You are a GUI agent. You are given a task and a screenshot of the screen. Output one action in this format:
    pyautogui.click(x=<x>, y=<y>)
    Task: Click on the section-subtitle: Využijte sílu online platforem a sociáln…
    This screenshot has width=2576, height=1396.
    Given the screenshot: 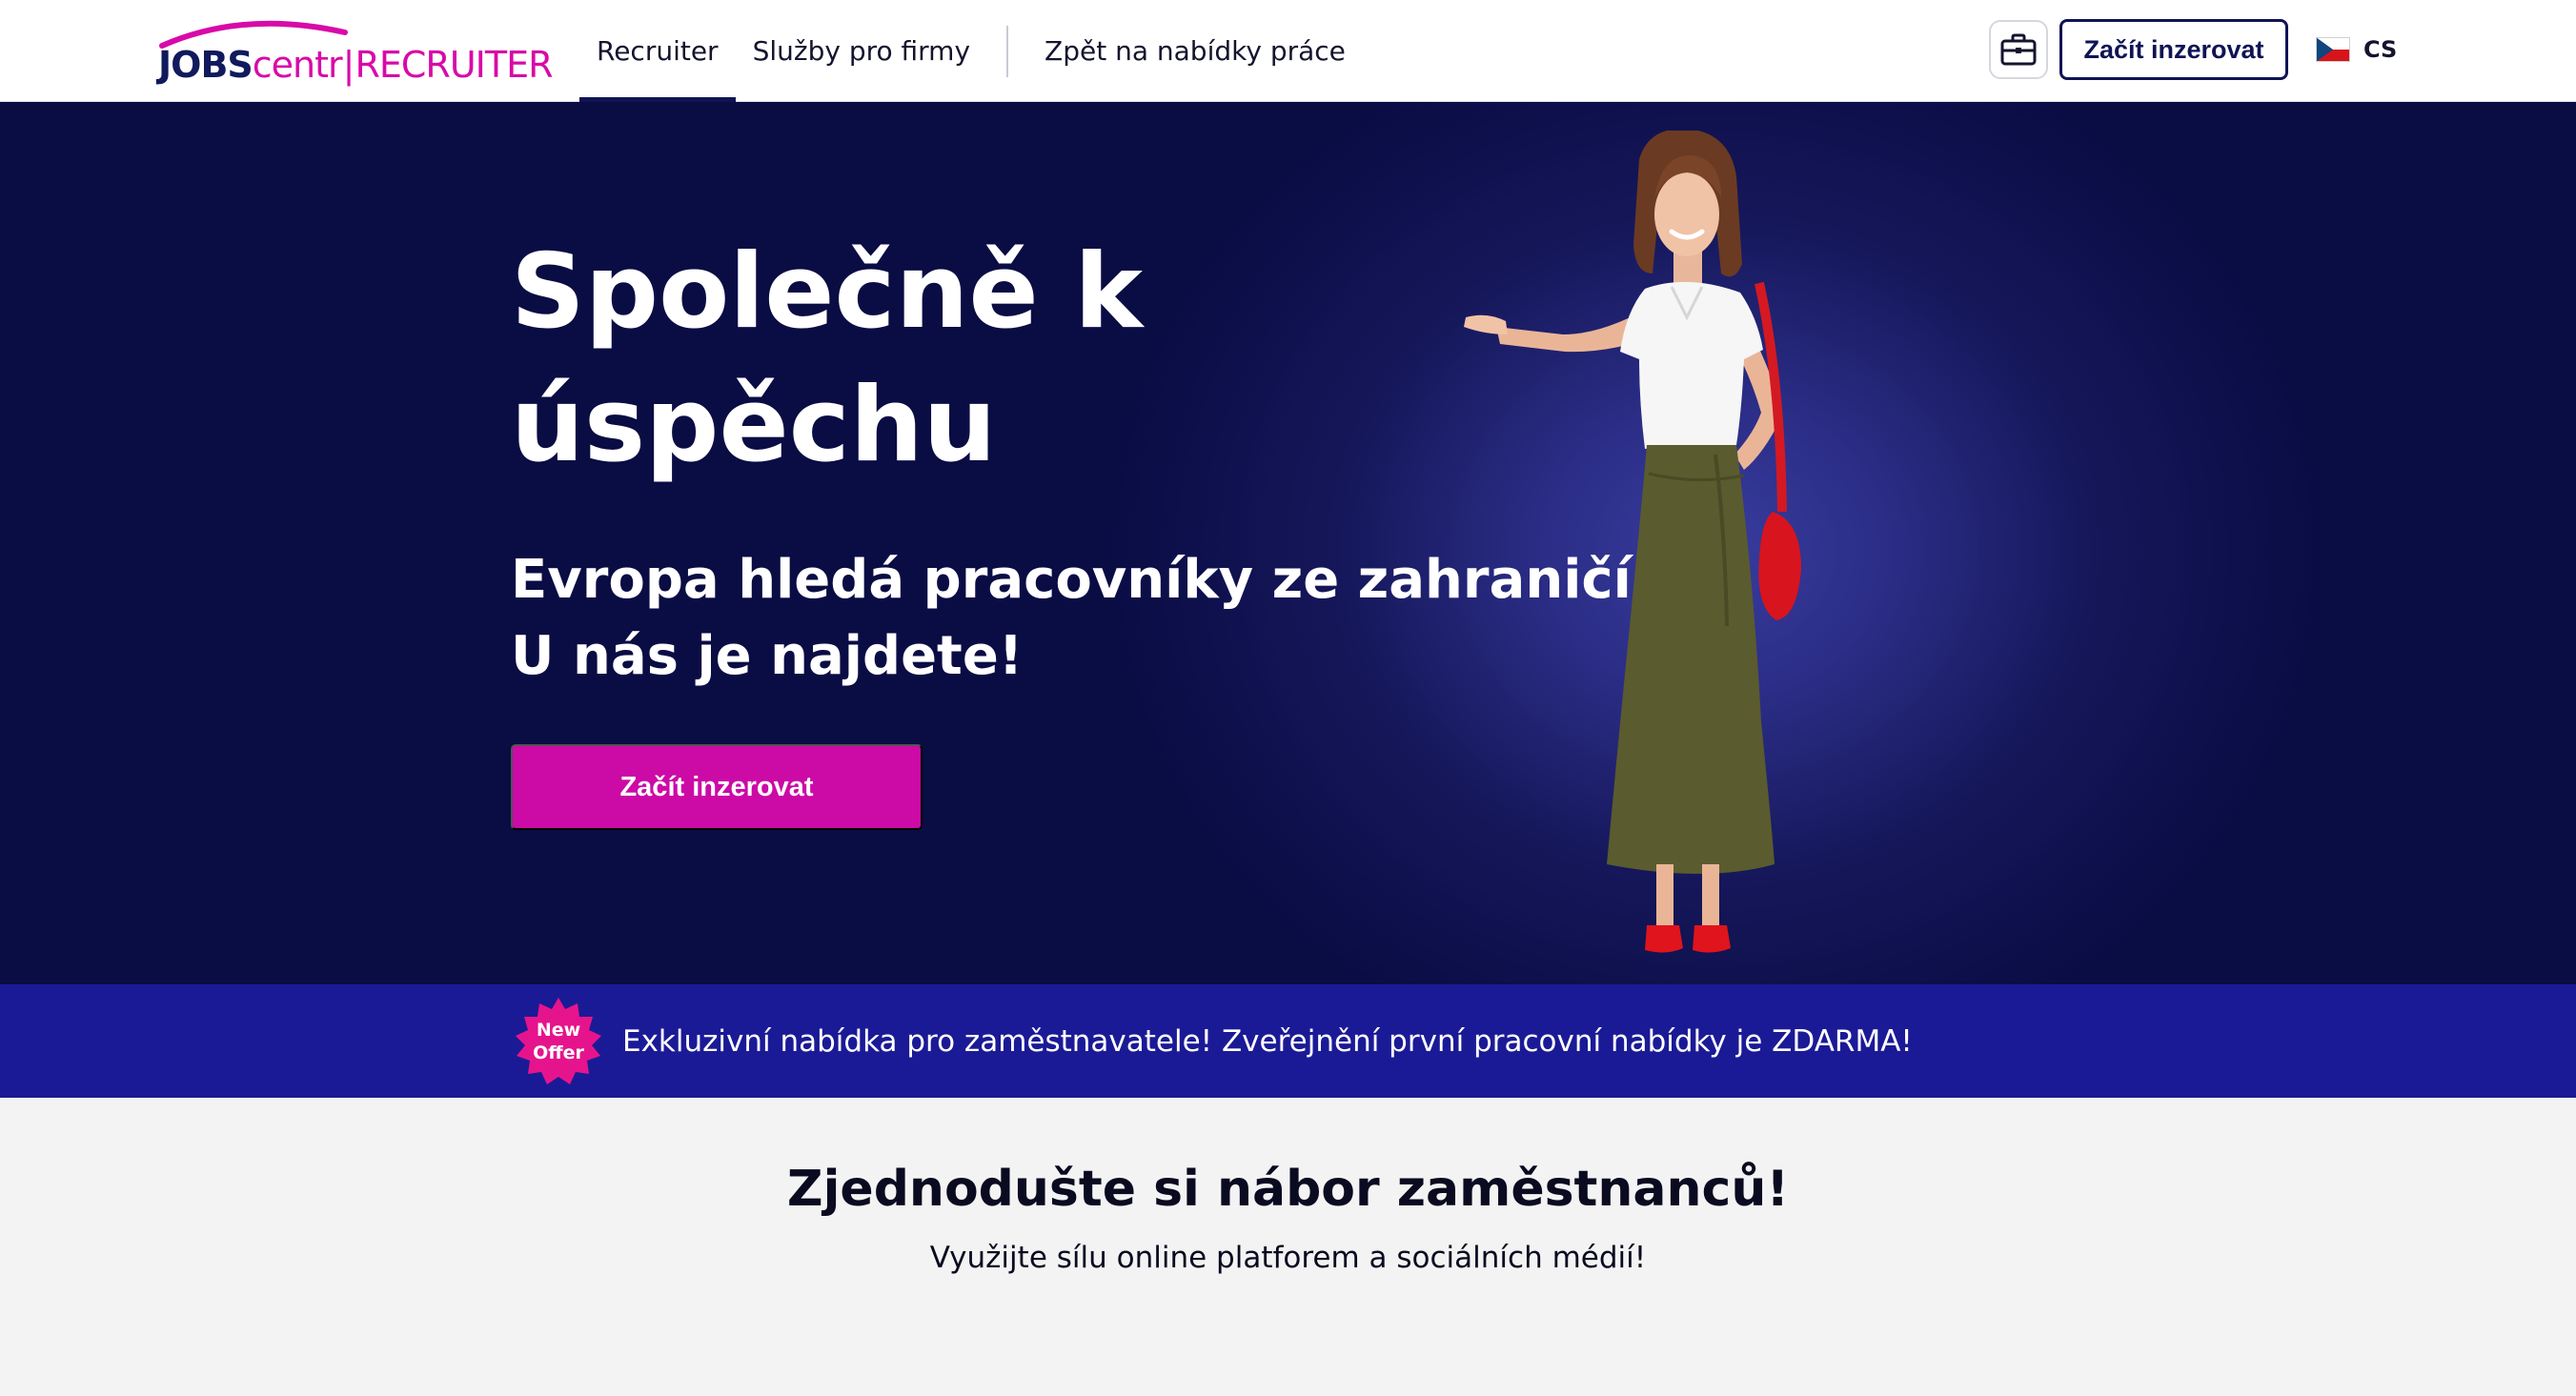 What is the action you would take?
    pyautogui.click(x=1288, y=1258)
    